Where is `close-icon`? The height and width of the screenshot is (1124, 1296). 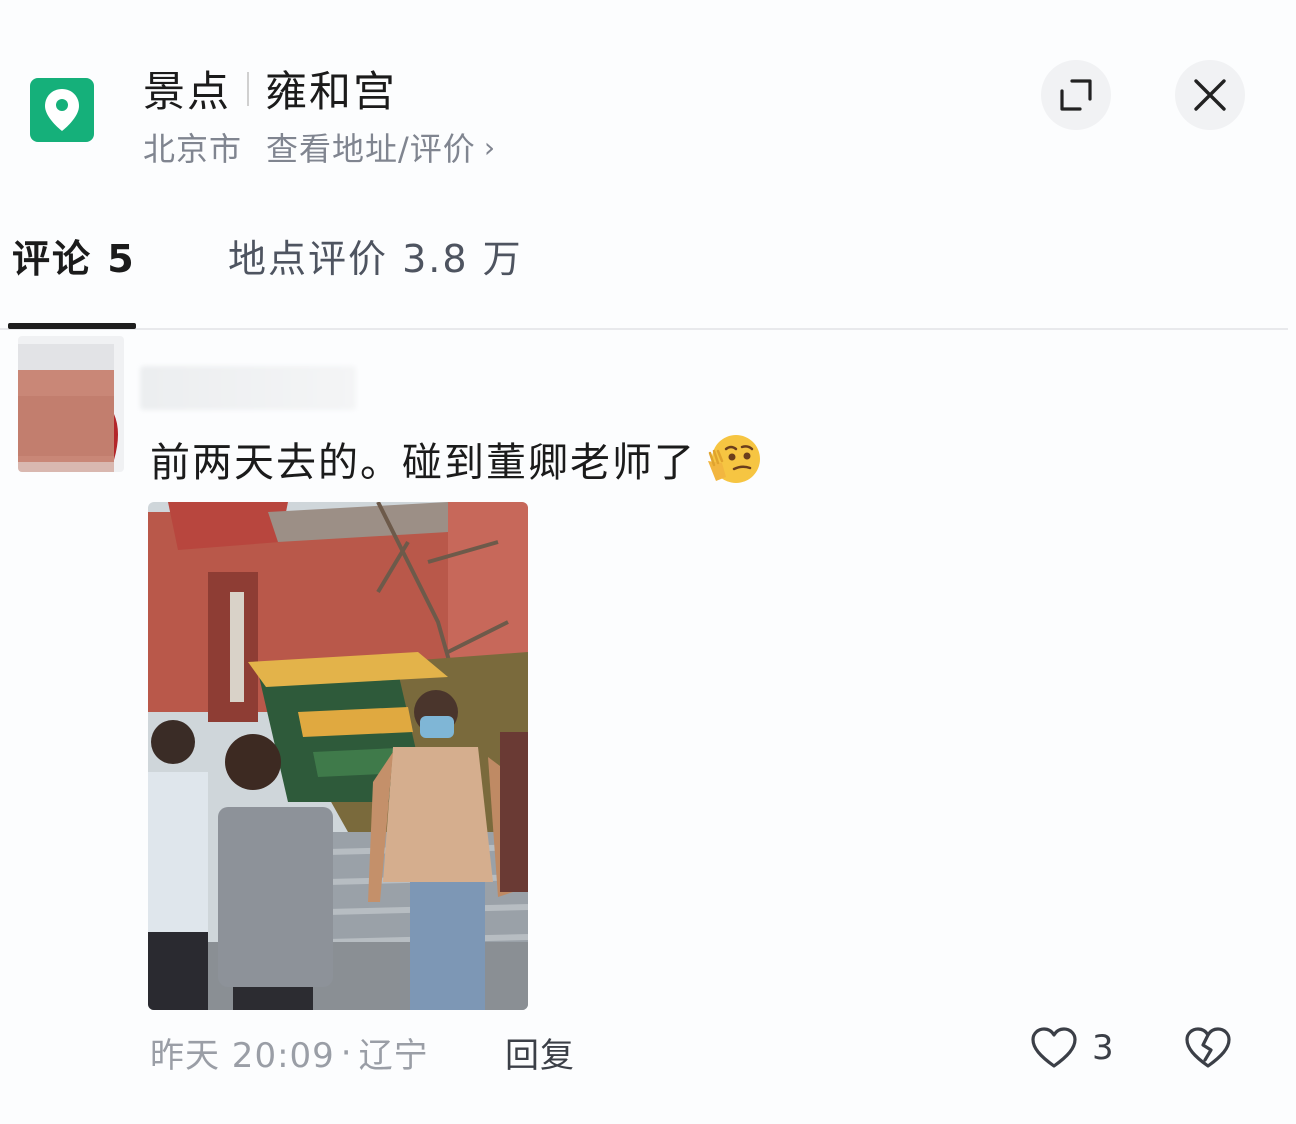
close-icon is located at coordinates (1210, 95).